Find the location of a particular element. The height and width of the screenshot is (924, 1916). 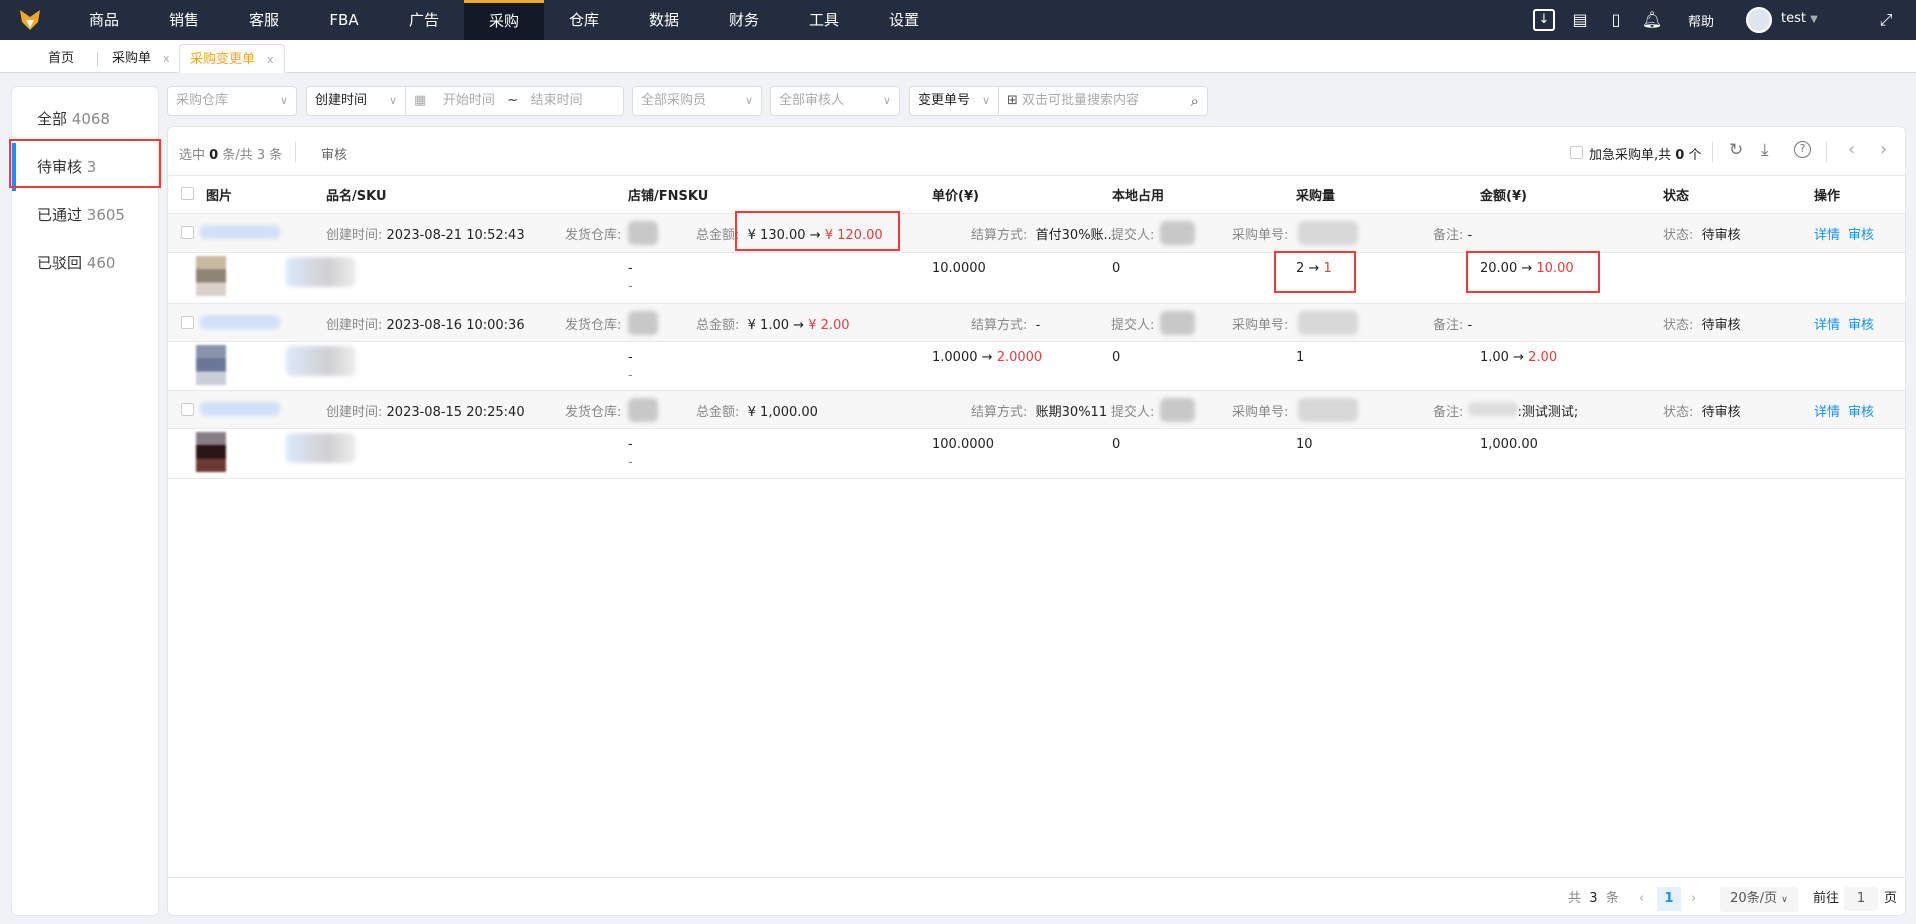

urgent-checkbox is located at coordinates (1576, 152).